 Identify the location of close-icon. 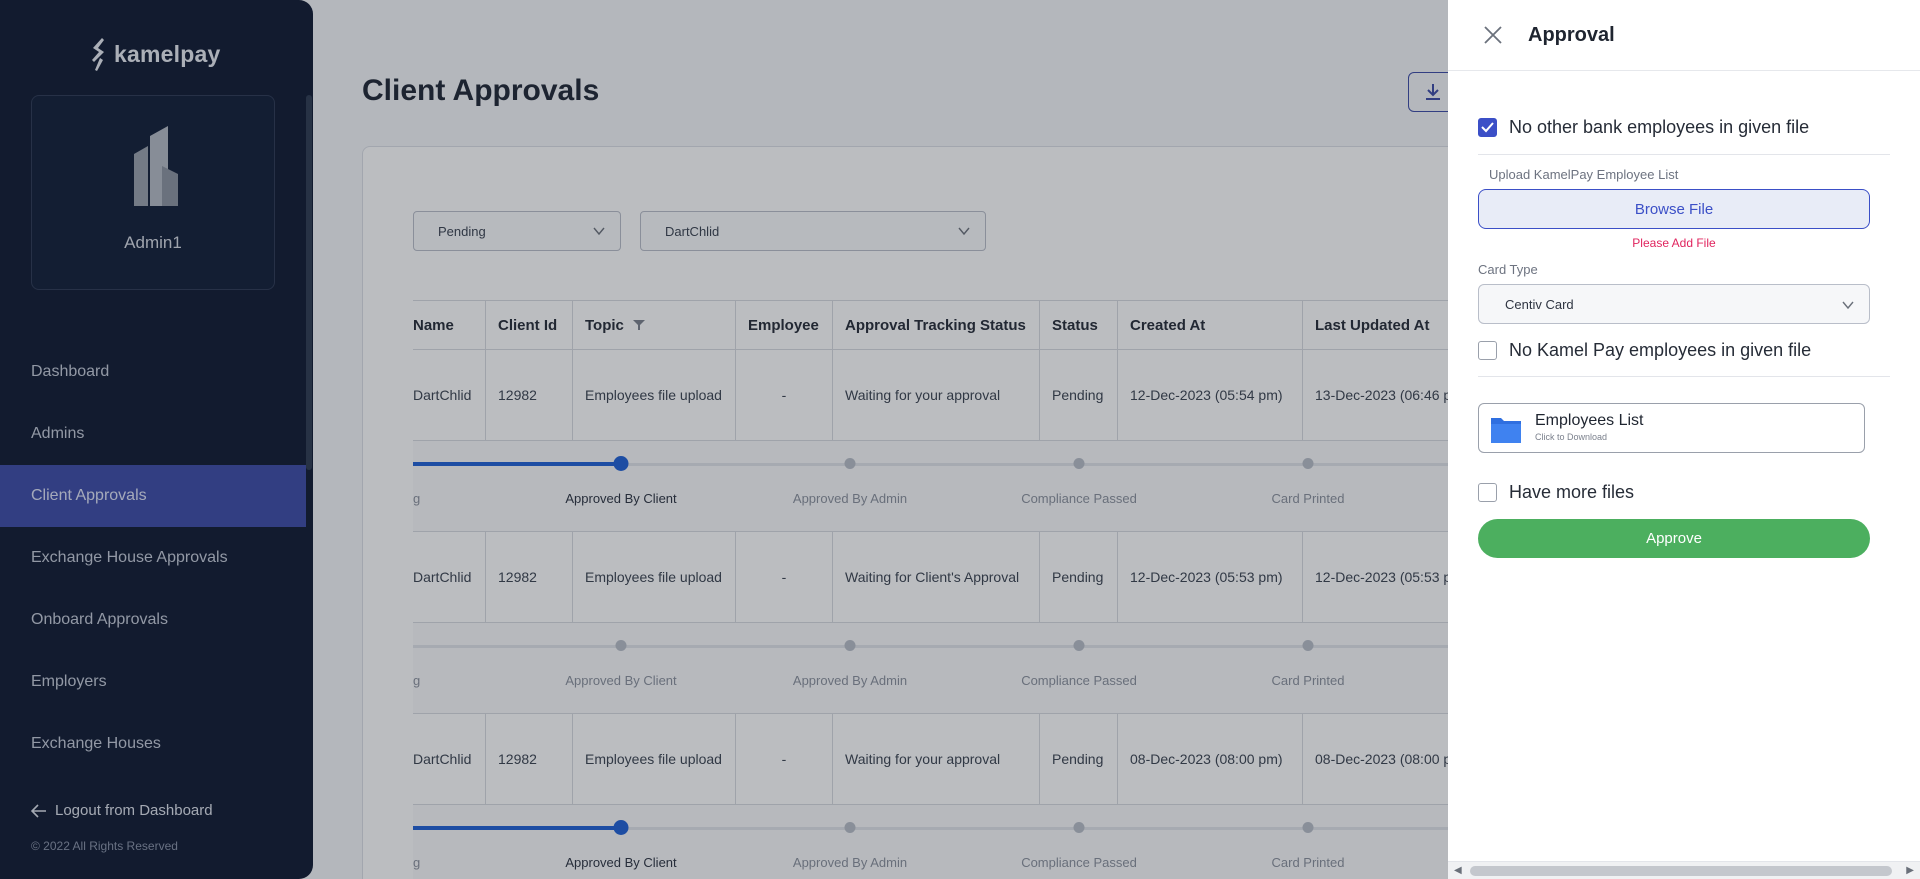
(1493, 35).